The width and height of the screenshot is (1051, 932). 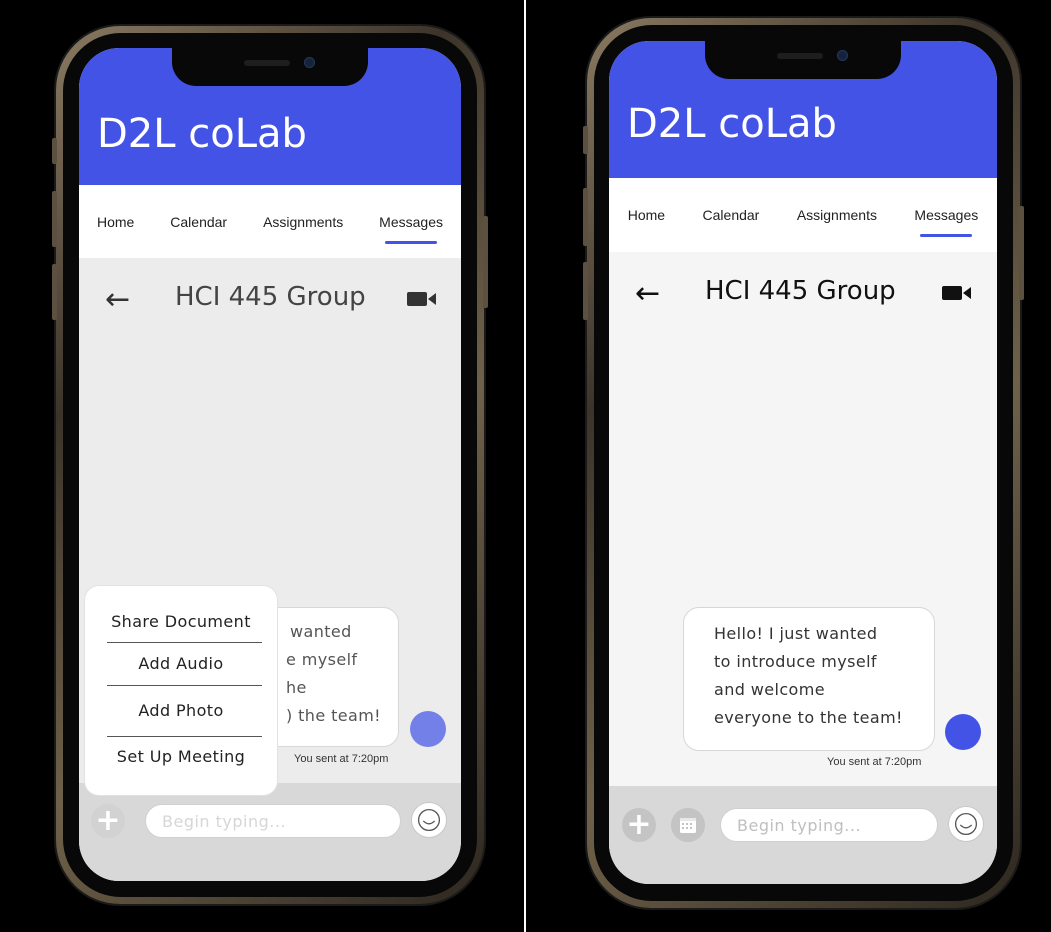 I want to click on message-line: everyone to the team!, so click(x=808, y=717).